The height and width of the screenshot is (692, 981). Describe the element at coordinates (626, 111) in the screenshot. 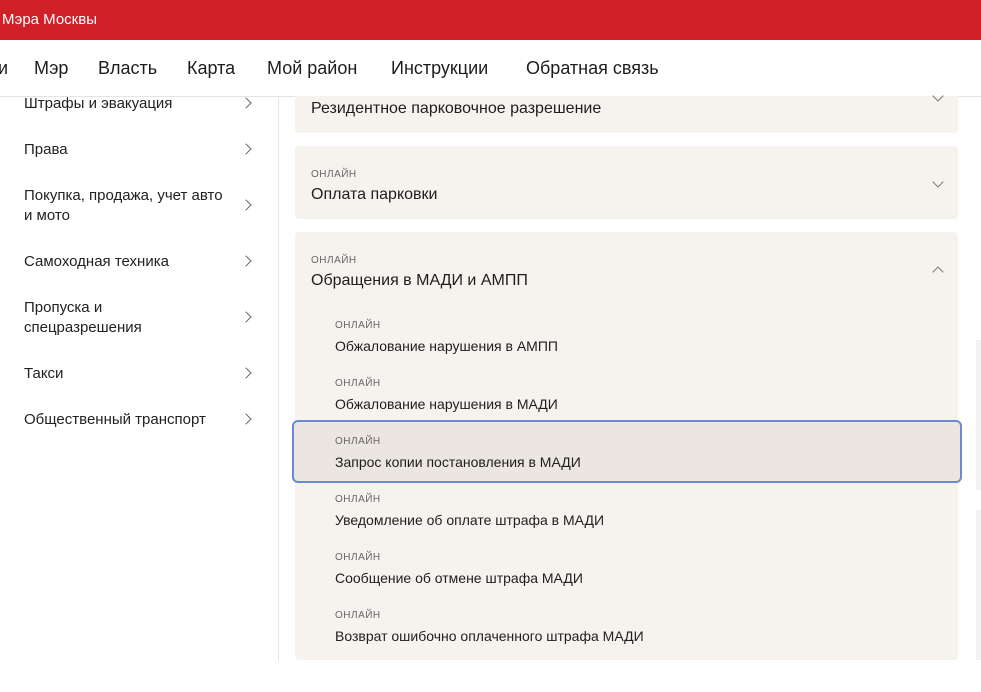

I see `accordion-resident-parking: Резидентное парковочное разрешение` at that location.